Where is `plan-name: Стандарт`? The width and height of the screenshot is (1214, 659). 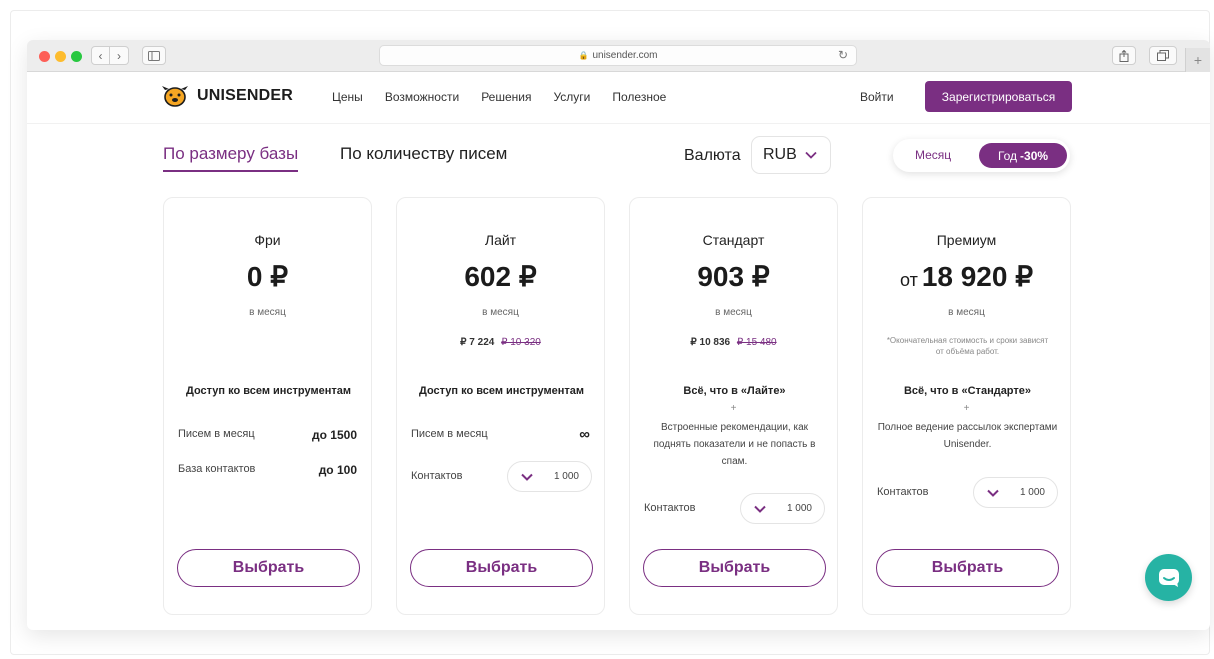 plan-name: Стандарт is located at coordinates (733, 240).